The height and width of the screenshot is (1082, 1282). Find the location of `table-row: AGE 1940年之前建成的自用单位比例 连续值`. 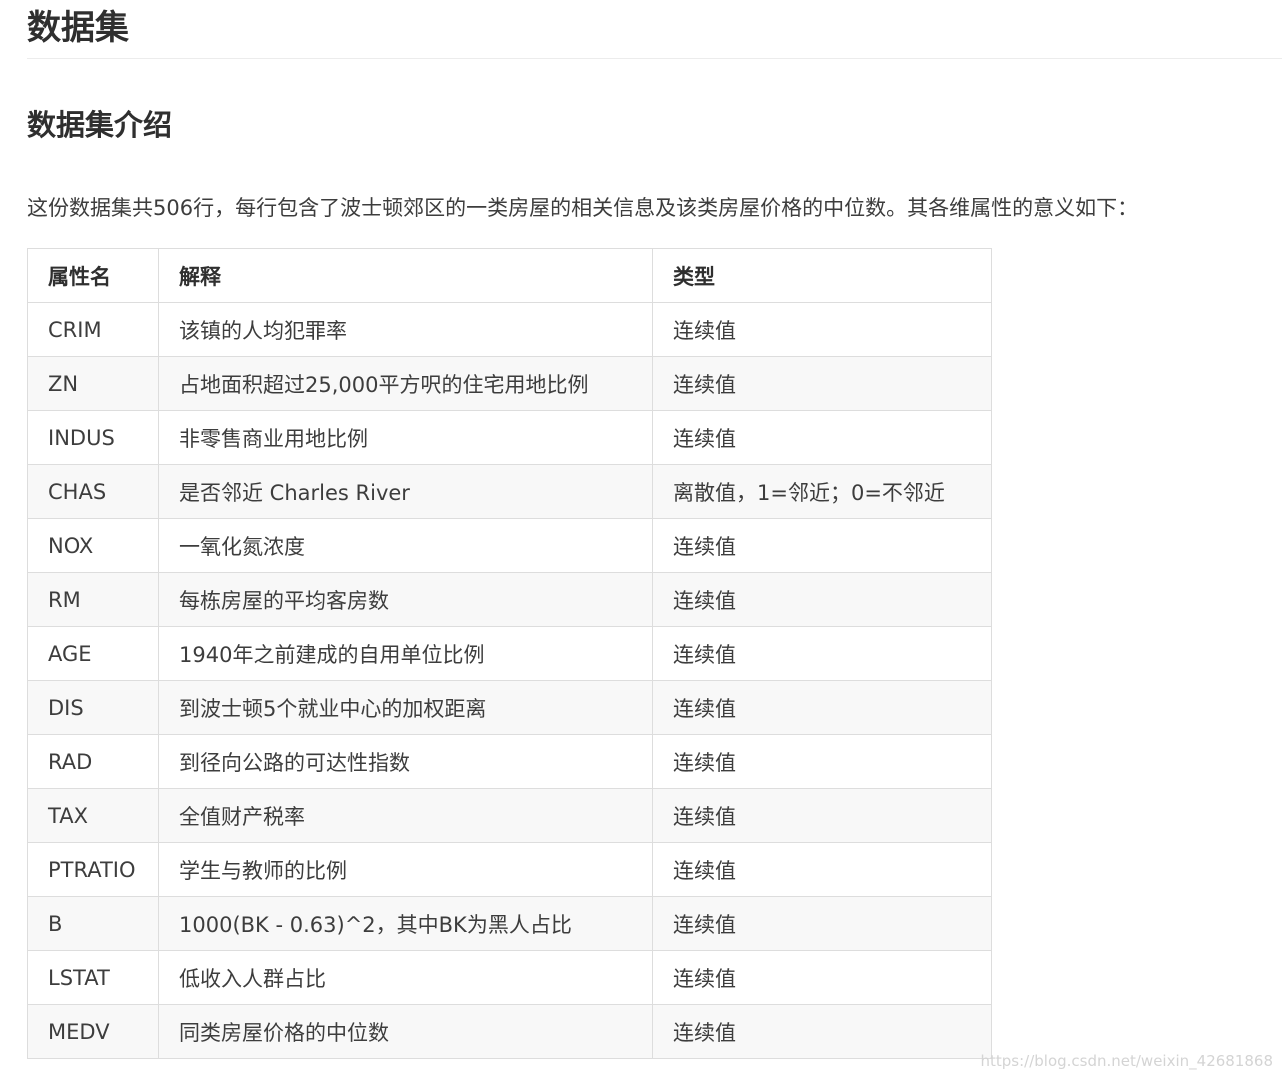

table-row: AGE 1940年之前建成的自用单位比例 连续值 is located at coordinates (509, 653).